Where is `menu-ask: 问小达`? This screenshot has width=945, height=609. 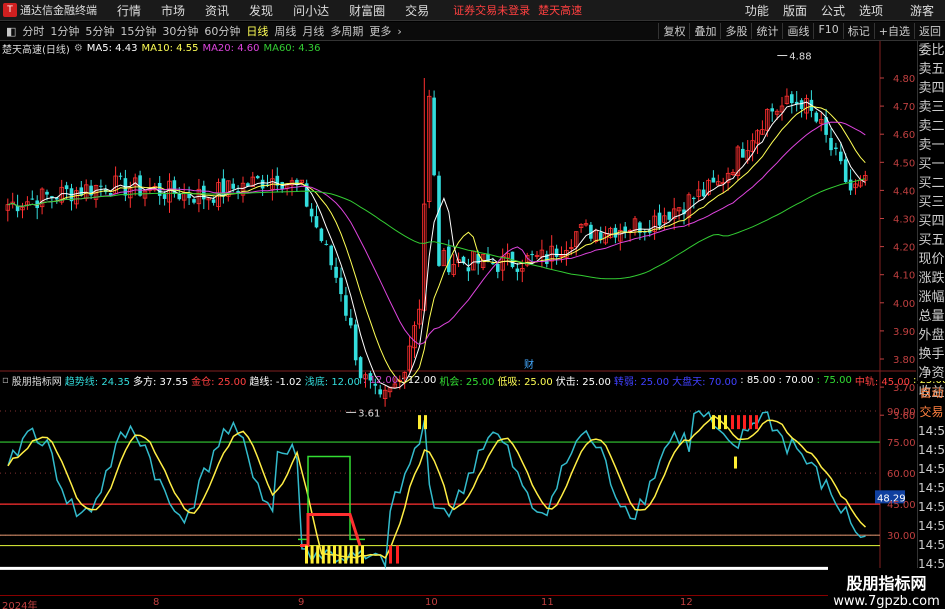 menu-ask: 问小达 is located at coordinates (311, 10).